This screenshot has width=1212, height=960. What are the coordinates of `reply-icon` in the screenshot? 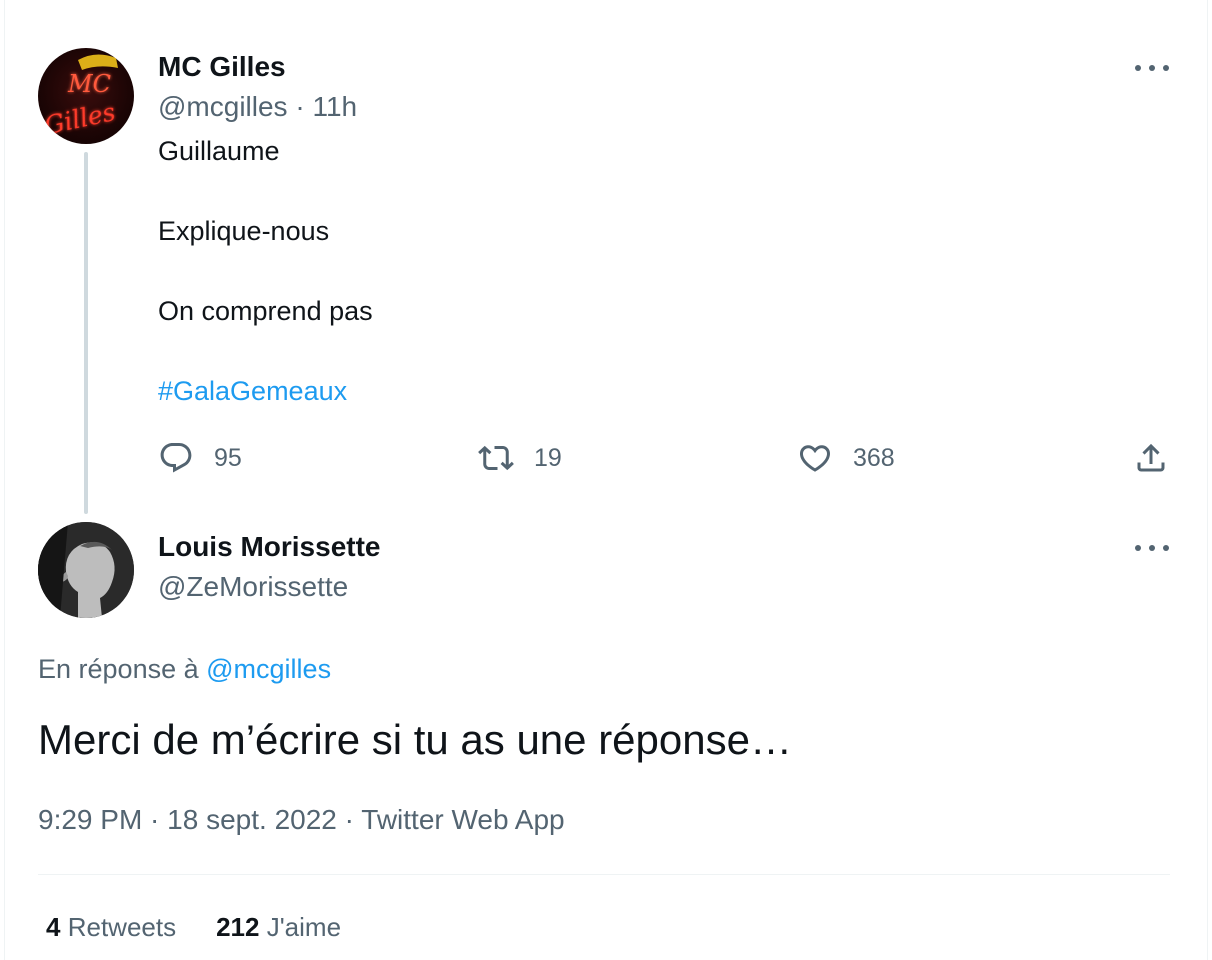 It's located at (176, 458).